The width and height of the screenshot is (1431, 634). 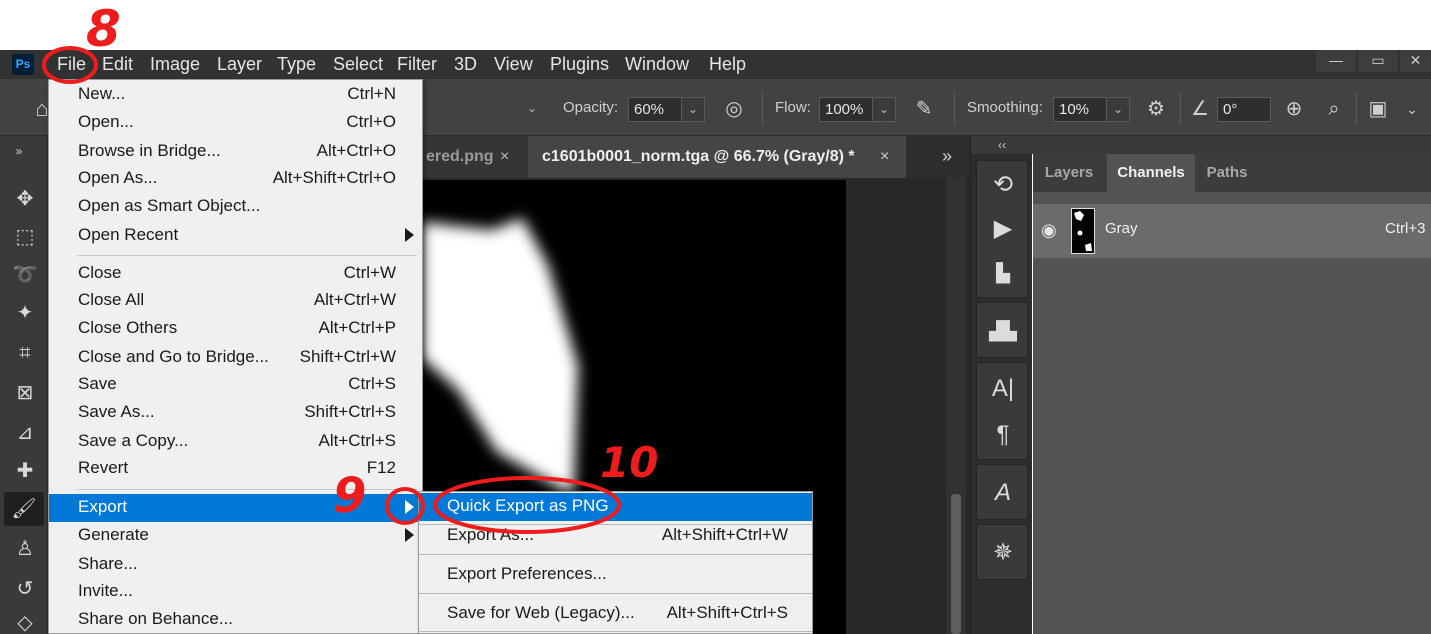 What do you see at coordinates (615, 536) in the screenshot?
I see `menu-item-export-as: Export As... Alt+Shift+Ctrl+W` at bounding box center [615, 536].